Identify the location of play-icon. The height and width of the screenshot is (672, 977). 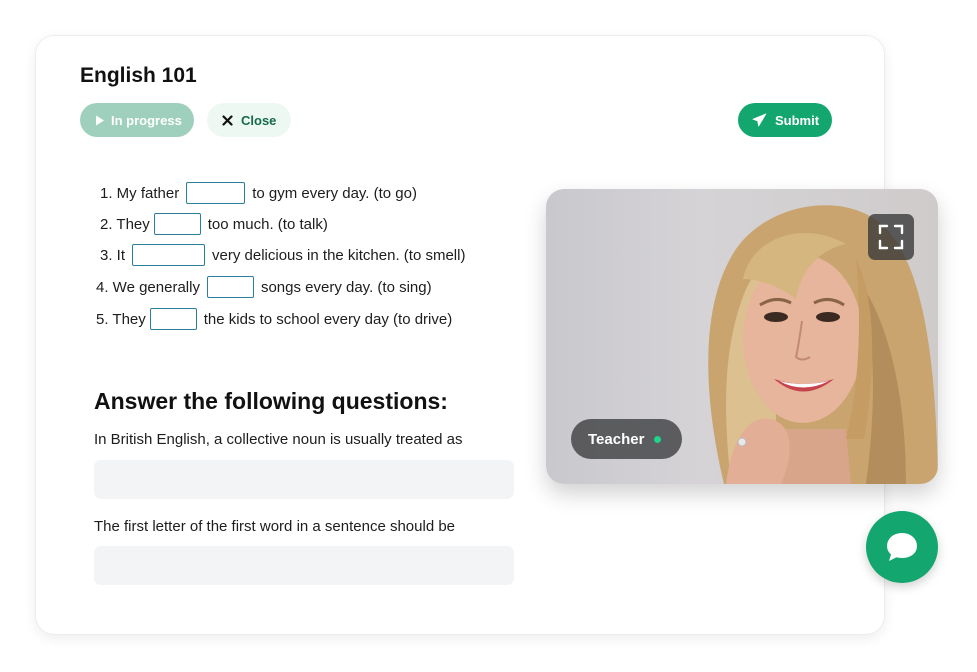
(100, 120).